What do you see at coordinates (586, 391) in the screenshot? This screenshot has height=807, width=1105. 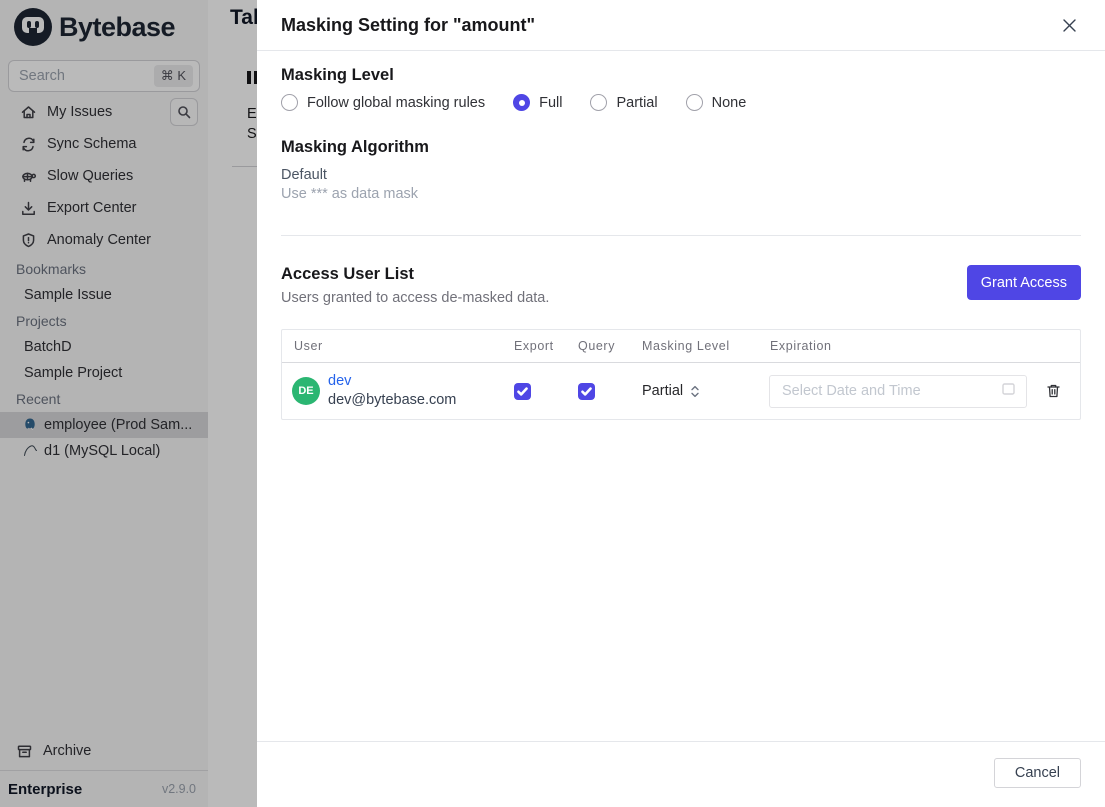 I see `query-checkbox` at bounding box center [586, 391].